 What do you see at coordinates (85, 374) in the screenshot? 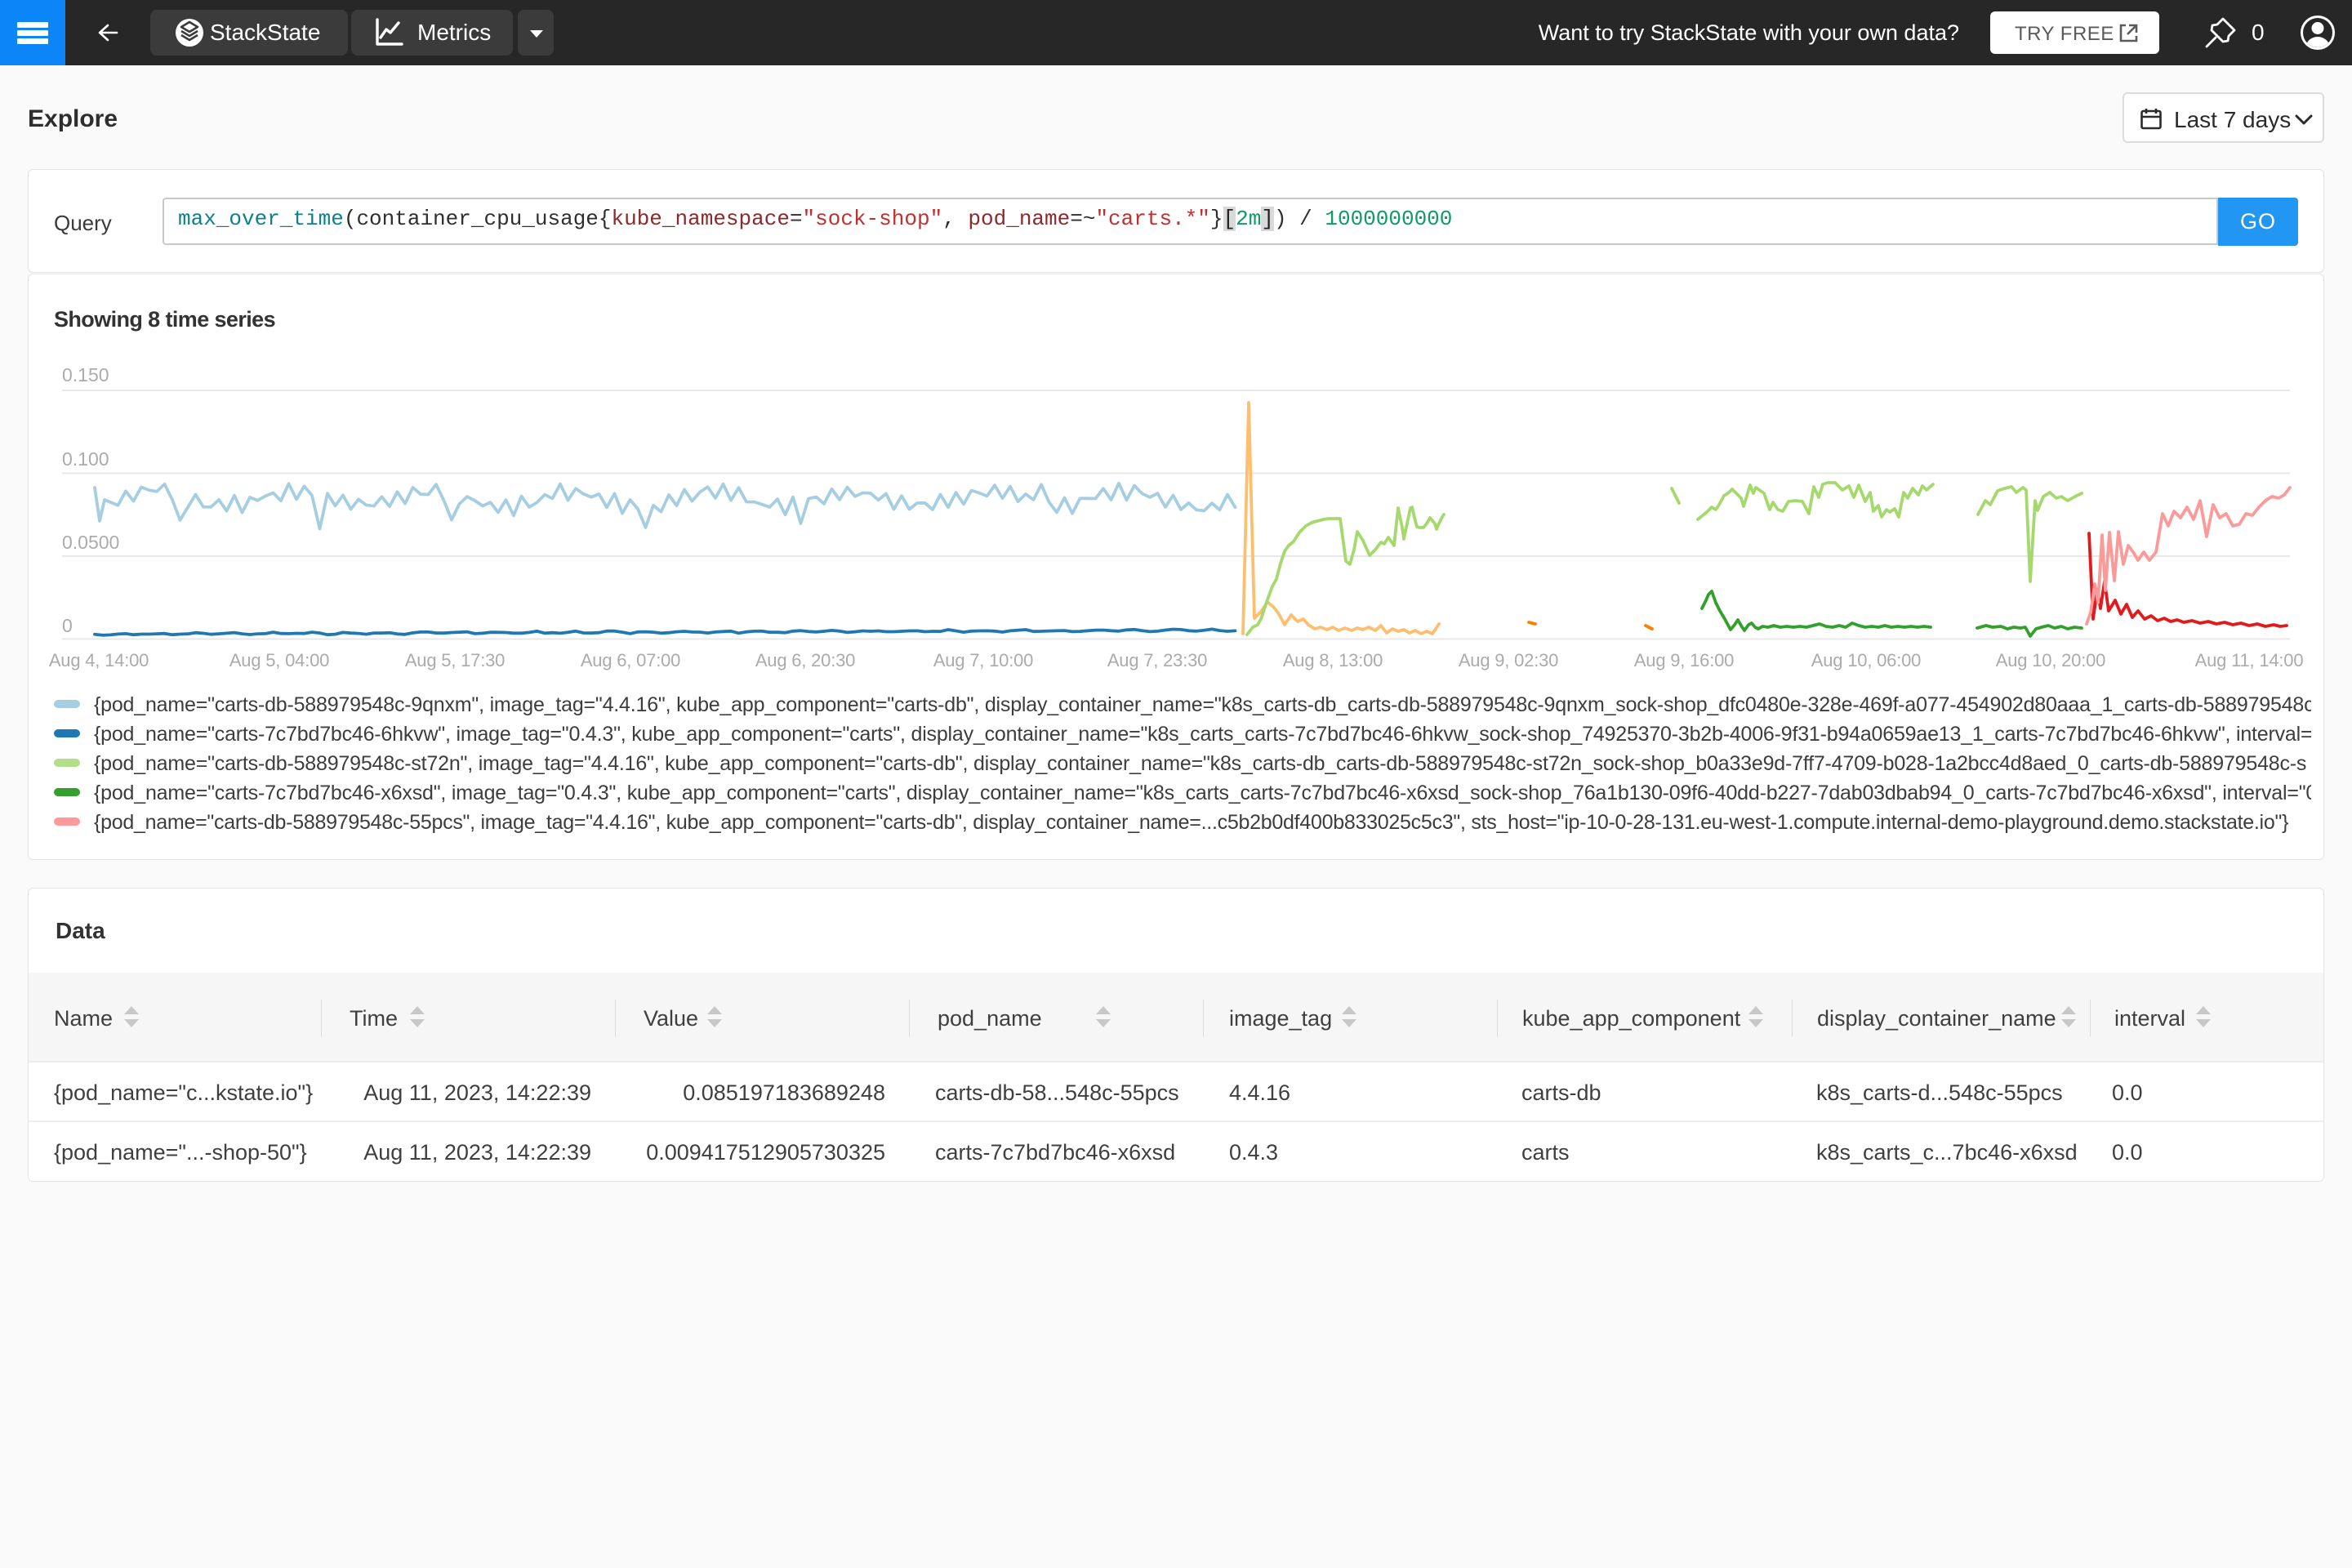
I see `svg-text: 0.150` at bounding box center [85, 374].